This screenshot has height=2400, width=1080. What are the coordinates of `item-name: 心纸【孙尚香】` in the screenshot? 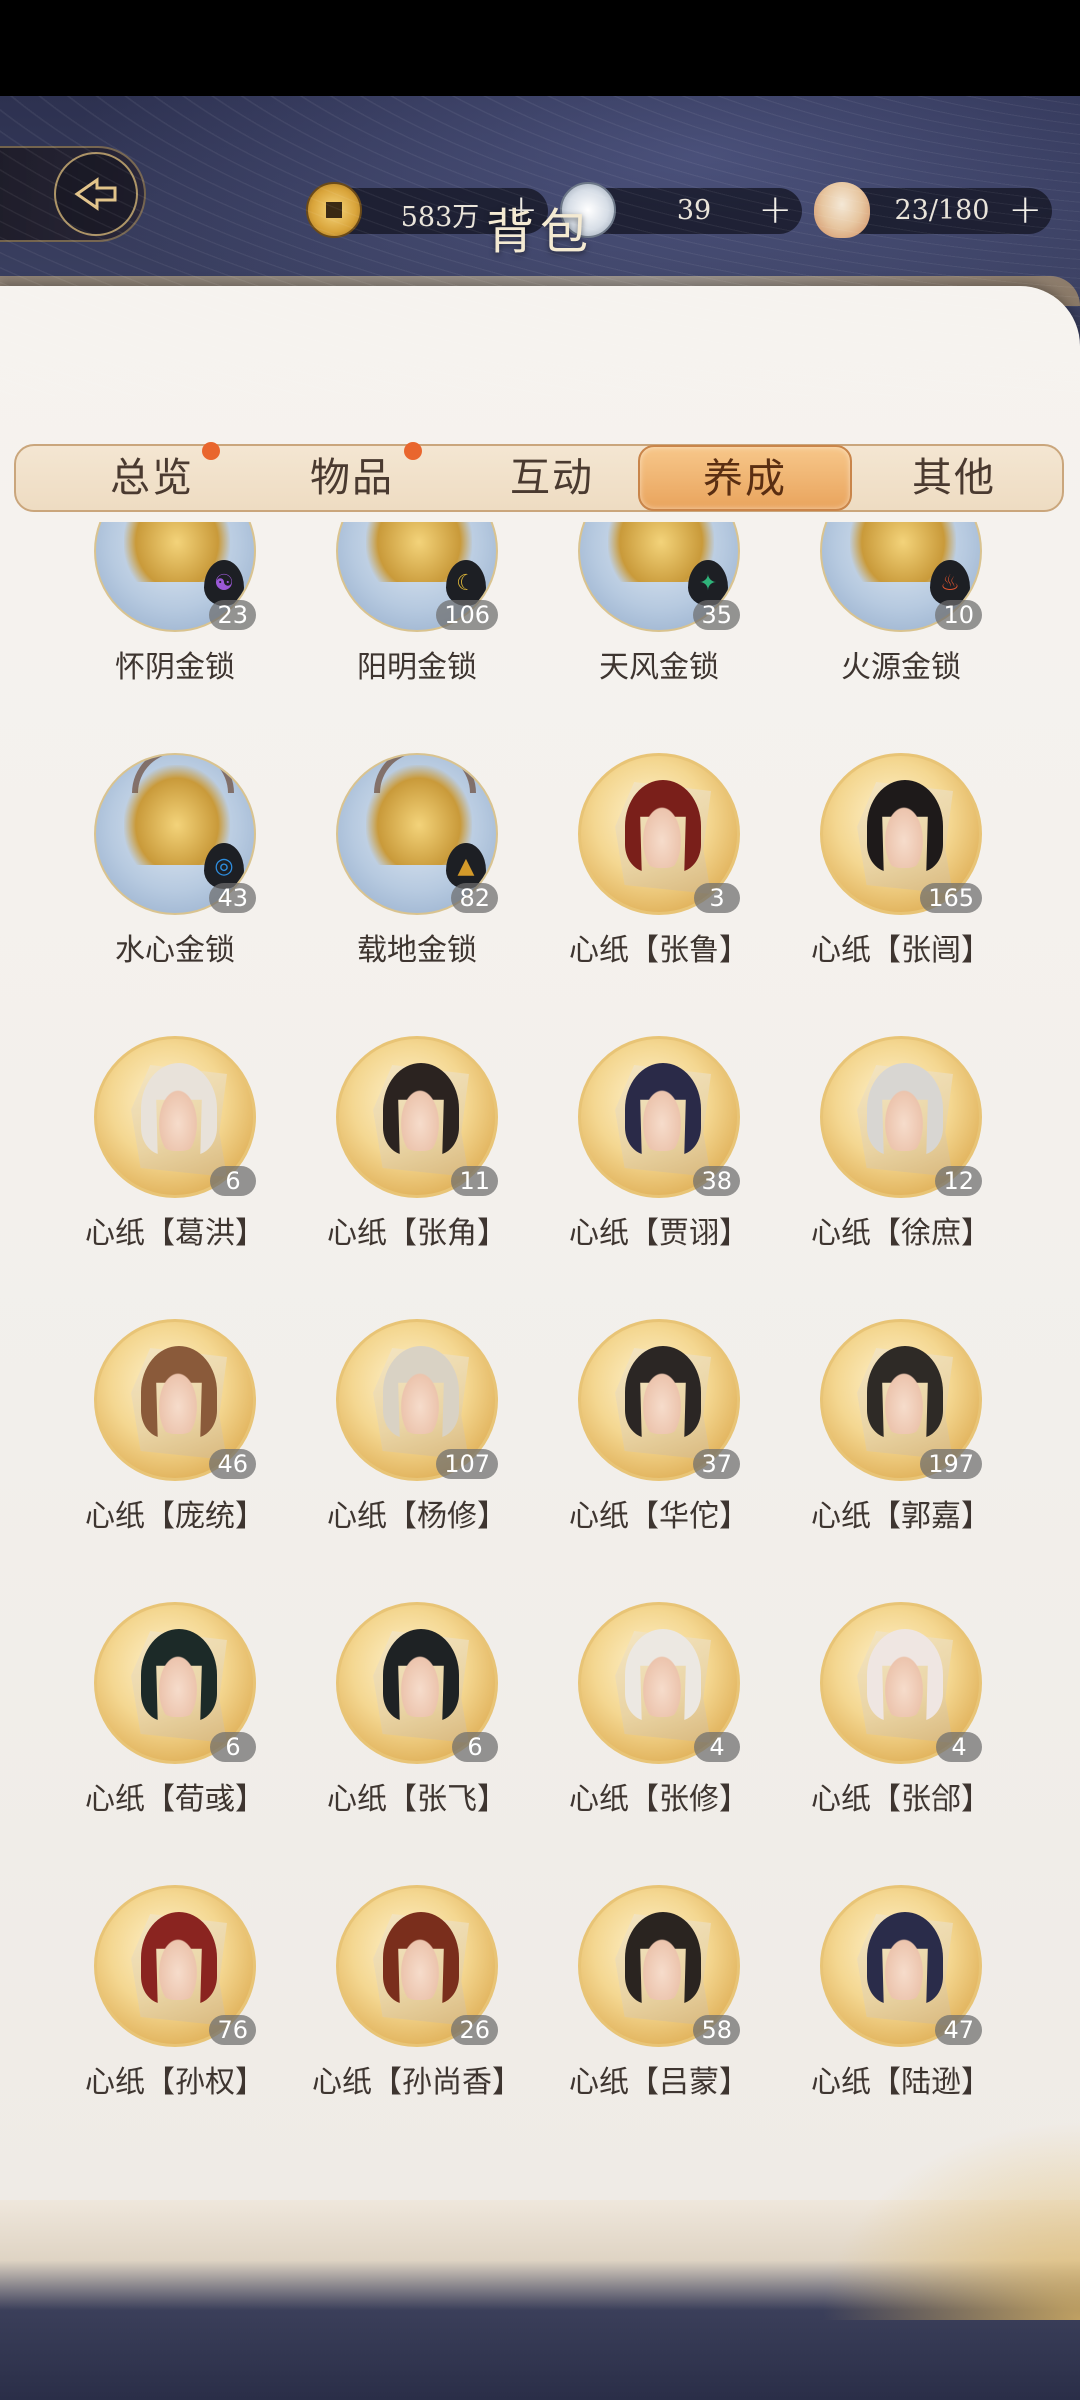 It's located at (417, 2082).